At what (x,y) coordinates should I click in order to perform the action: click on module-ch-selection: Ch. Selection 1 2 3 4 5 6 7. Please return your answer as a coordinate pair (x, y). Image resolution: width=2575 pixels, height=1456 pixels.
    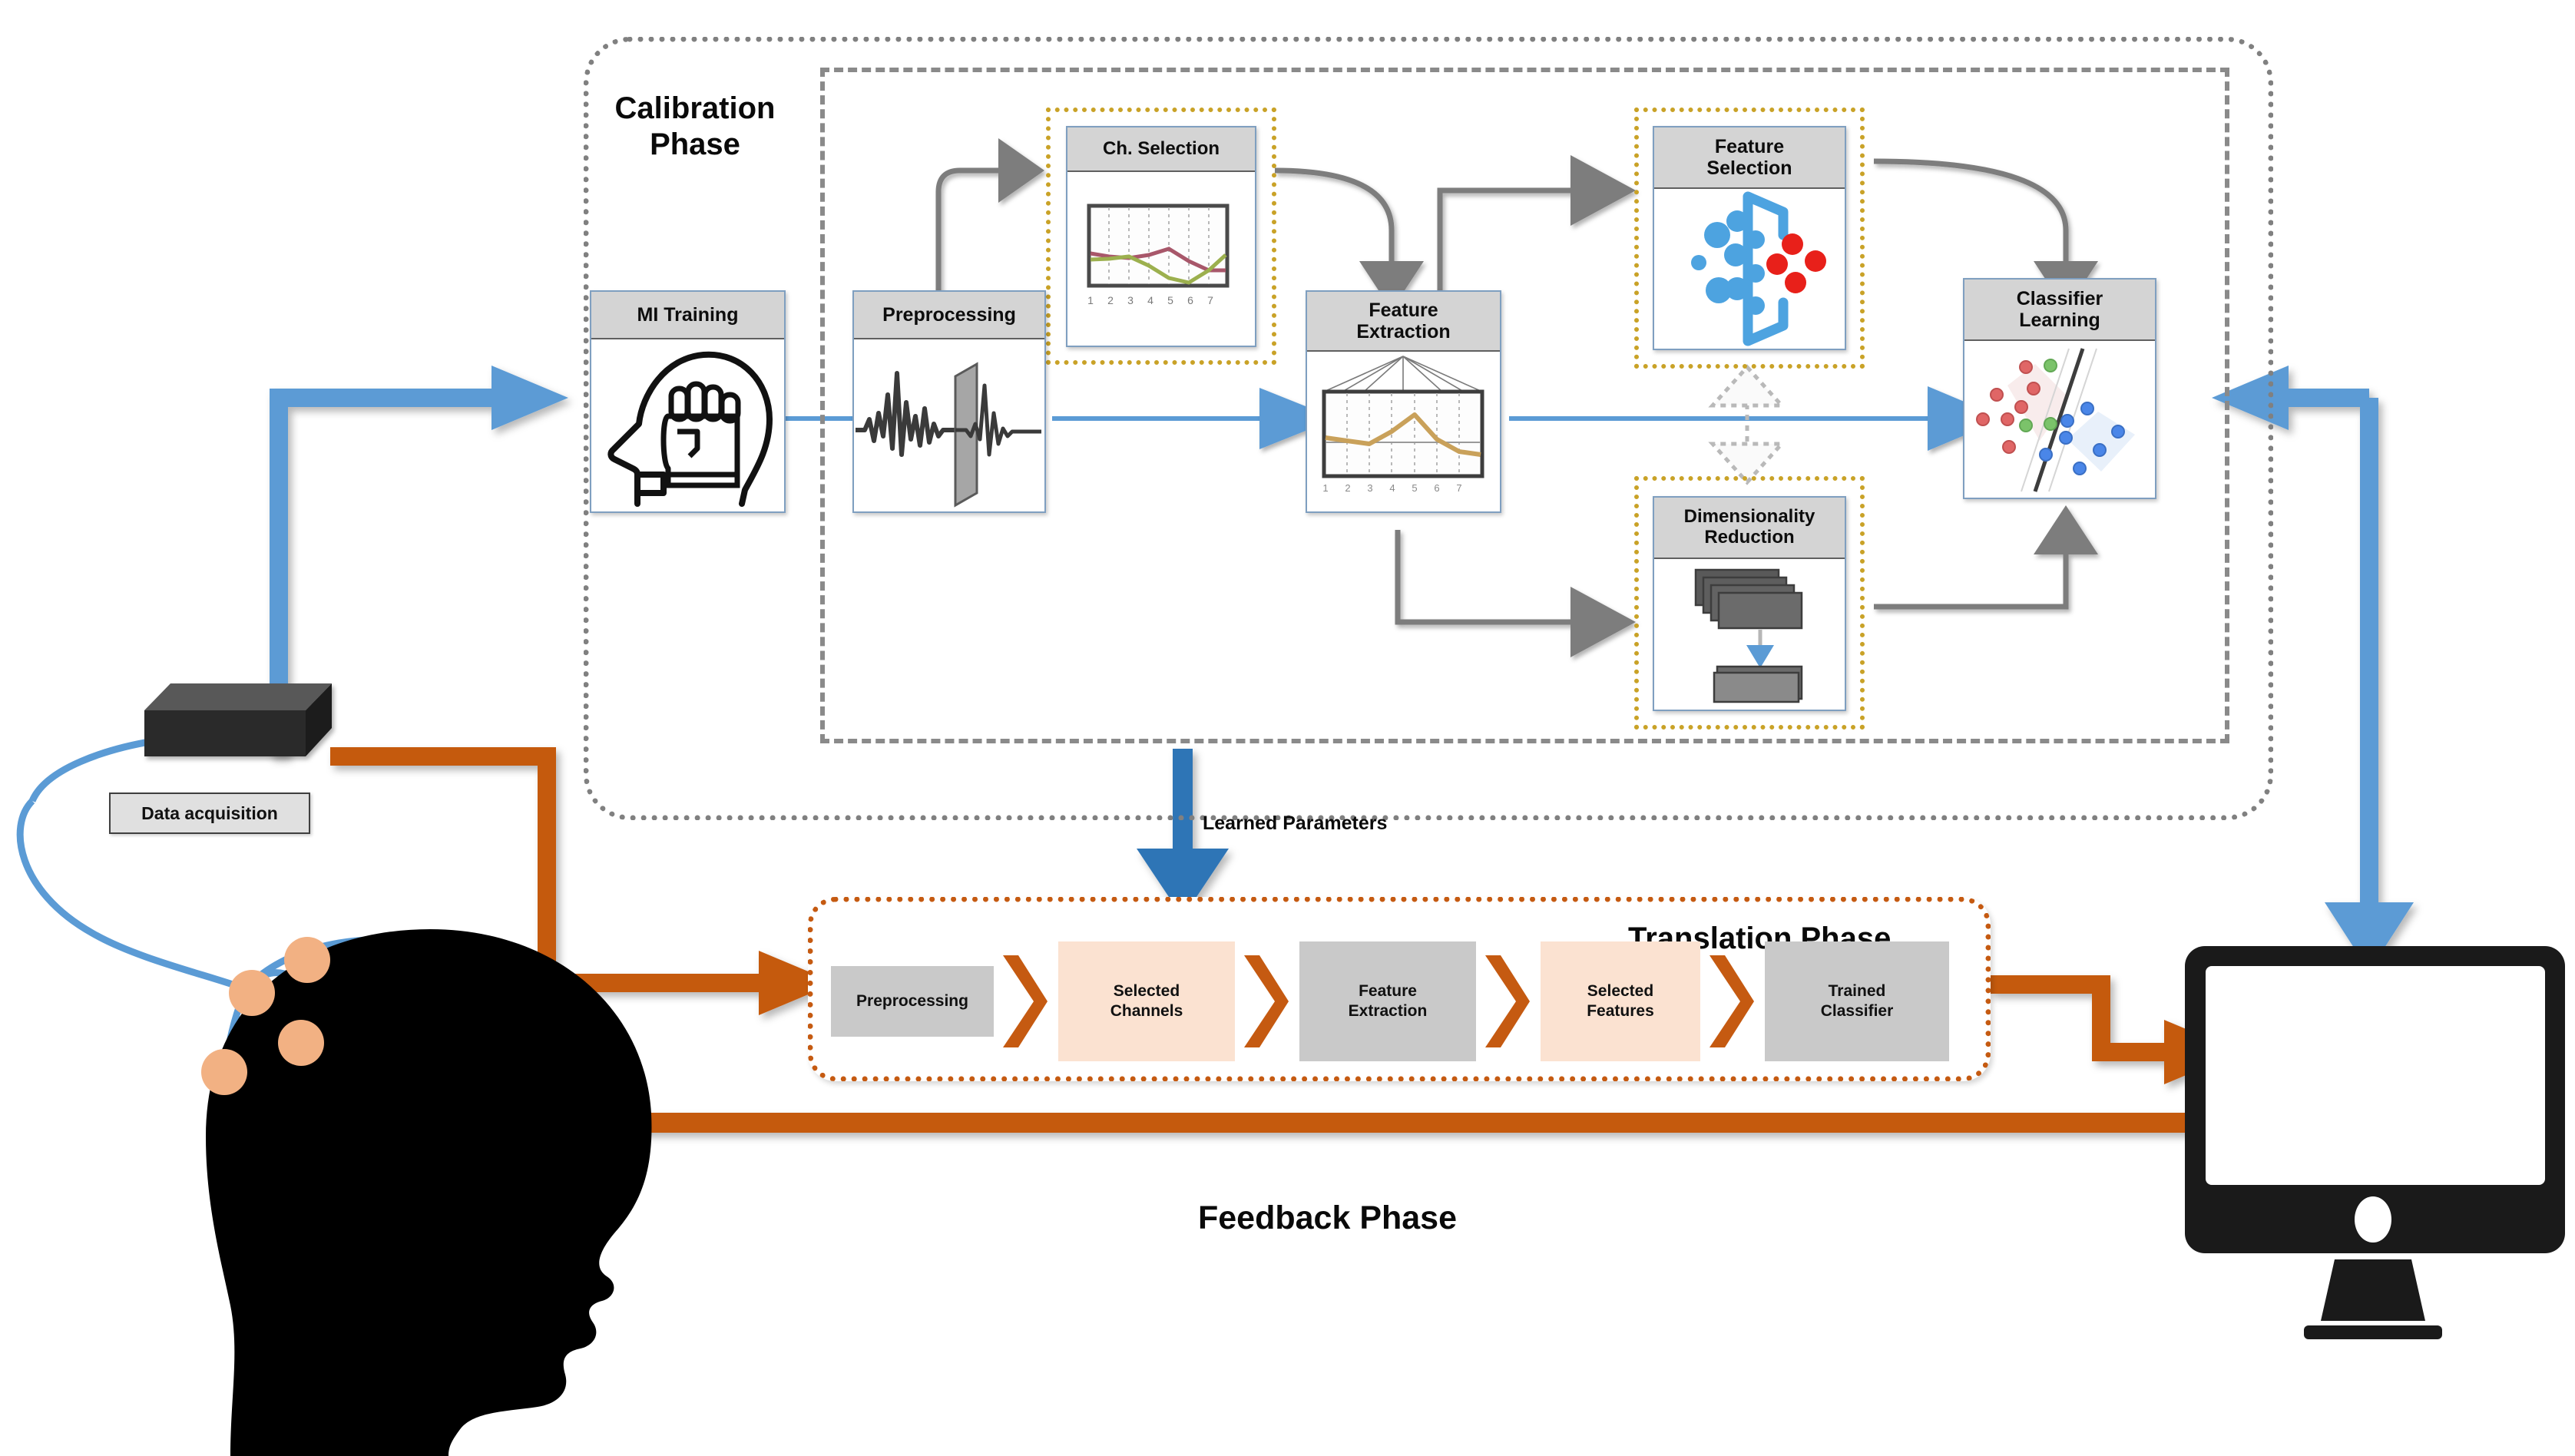
    Looking at the image, I should click on (1161, 236).